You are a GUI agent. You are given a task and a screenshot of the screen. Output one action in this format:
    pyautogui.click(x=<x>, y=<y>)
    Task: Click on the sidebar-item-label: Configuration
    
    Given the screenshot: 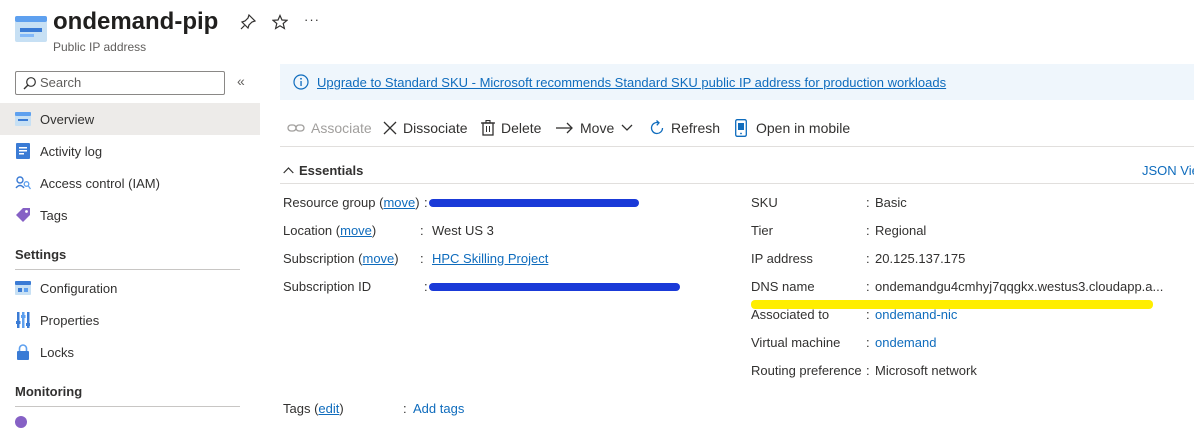 What is the action you would take?
    pyautogui.click(x=79, y=288)
    